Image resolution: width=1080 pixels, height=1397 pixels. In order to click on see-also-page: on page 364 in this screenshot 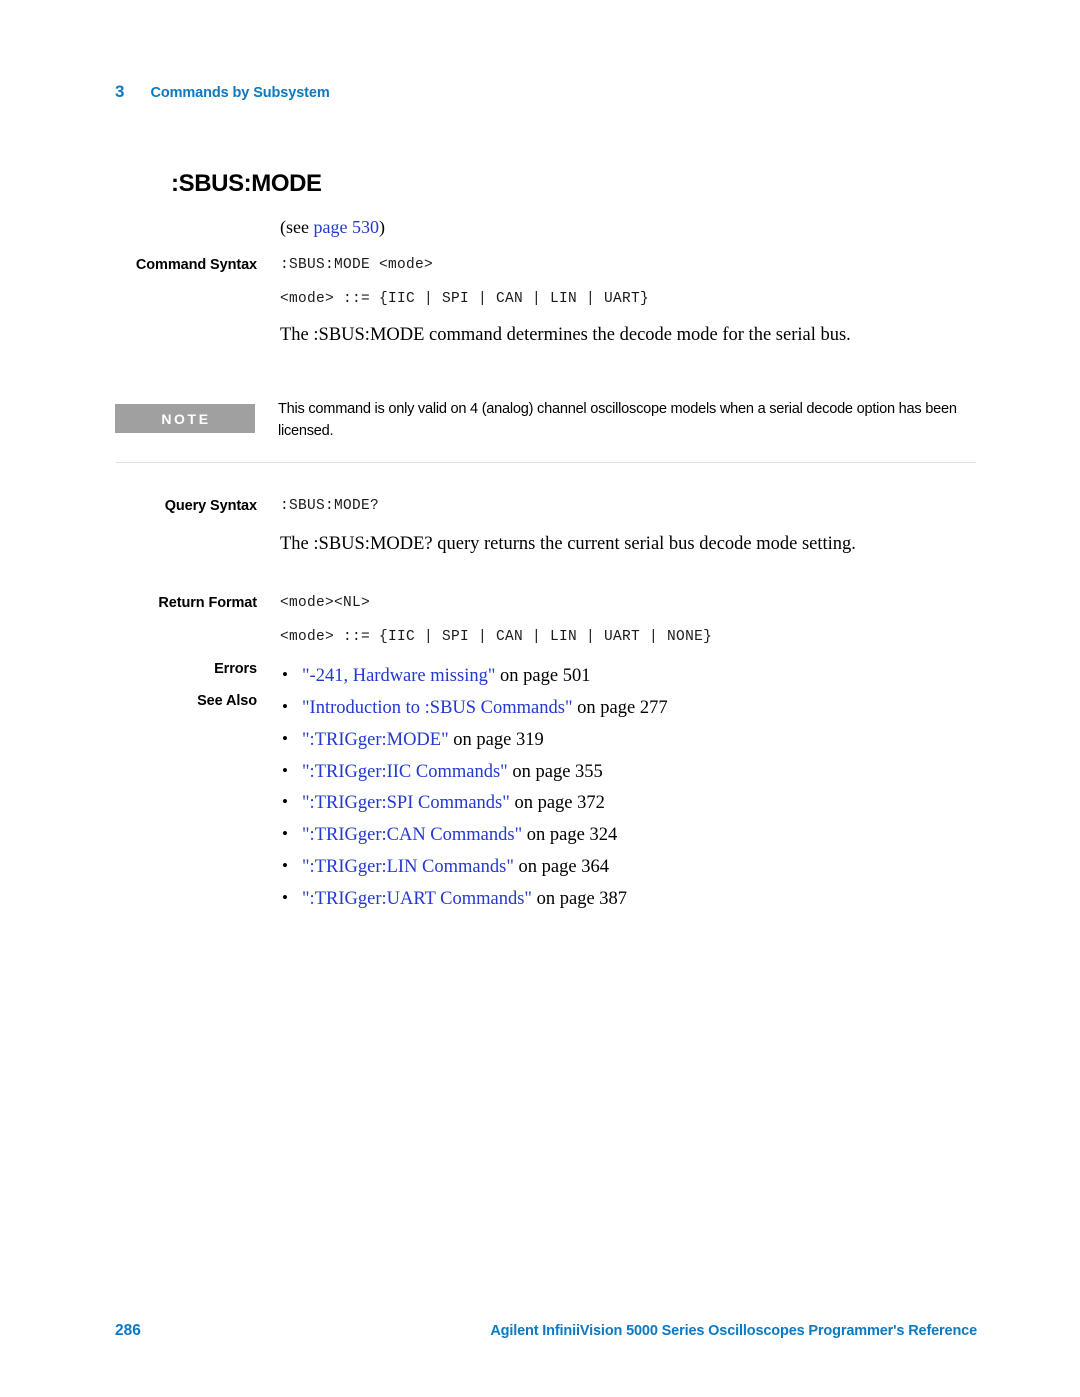, I will do `click(561, 867)`.